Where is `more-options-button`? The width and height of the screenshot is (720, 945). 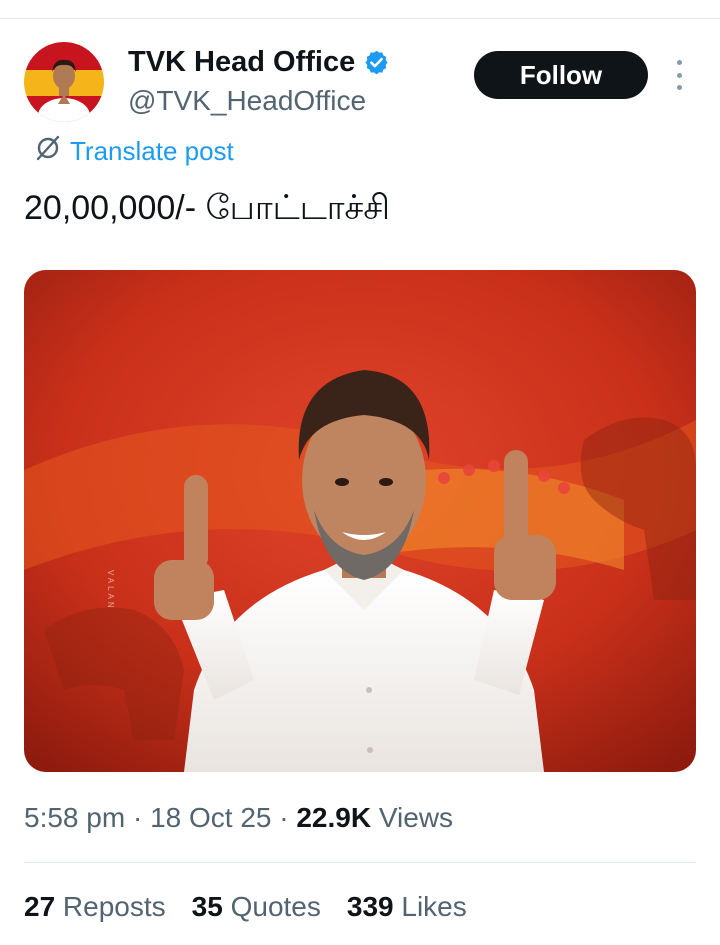
more-options-button is located at coordinates (679, 75).